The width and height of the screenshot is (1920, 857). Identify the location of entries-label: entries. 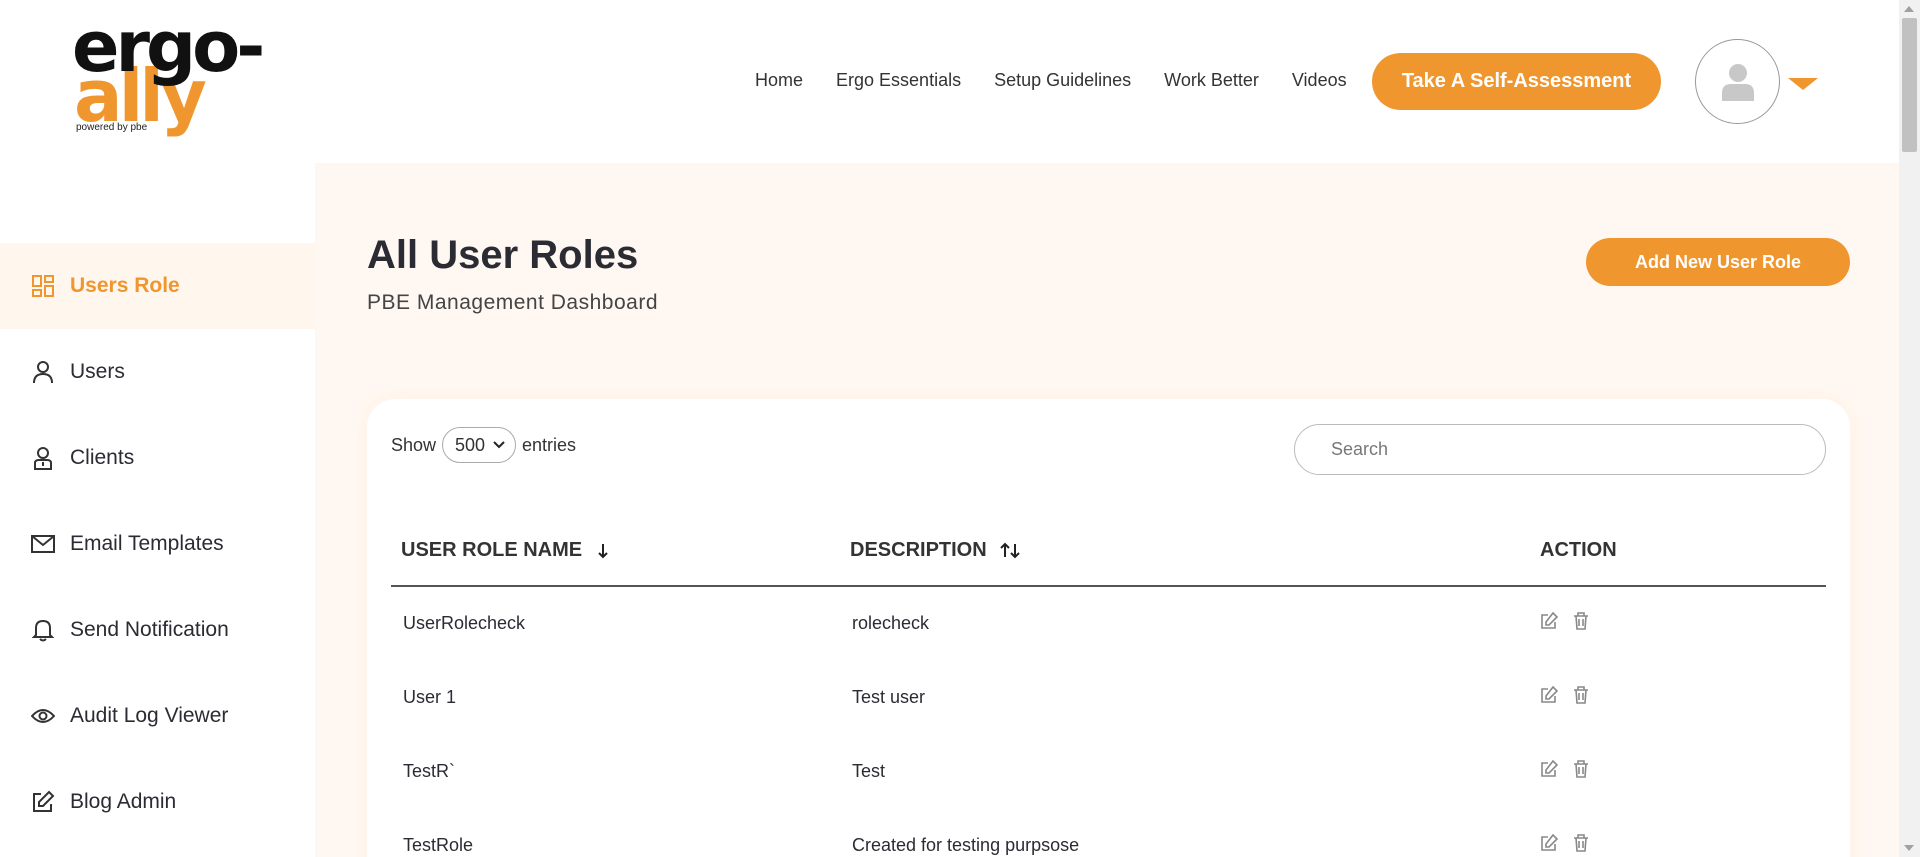
(549, 444).